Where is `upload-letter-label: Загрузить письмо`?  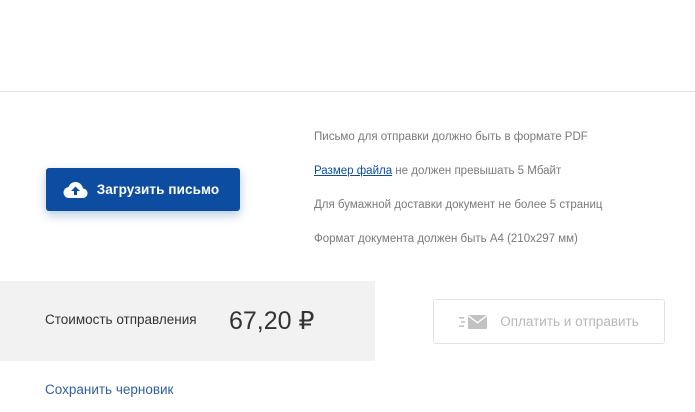 upload-letter-label: Загрузить письмо is located at coordinates (158, 189).